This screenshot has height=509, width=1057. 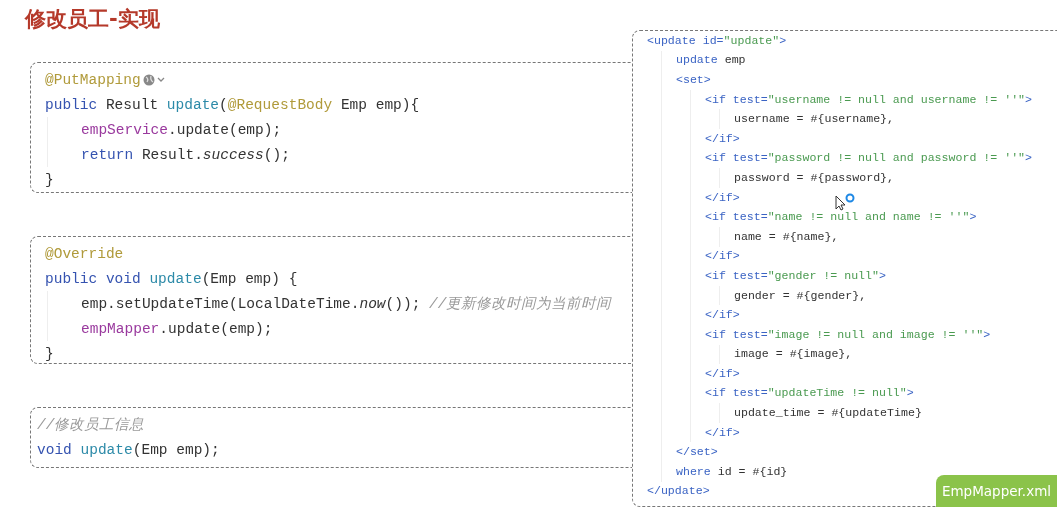 I want to click on code-line: update emp, so click(x=711, y=60).